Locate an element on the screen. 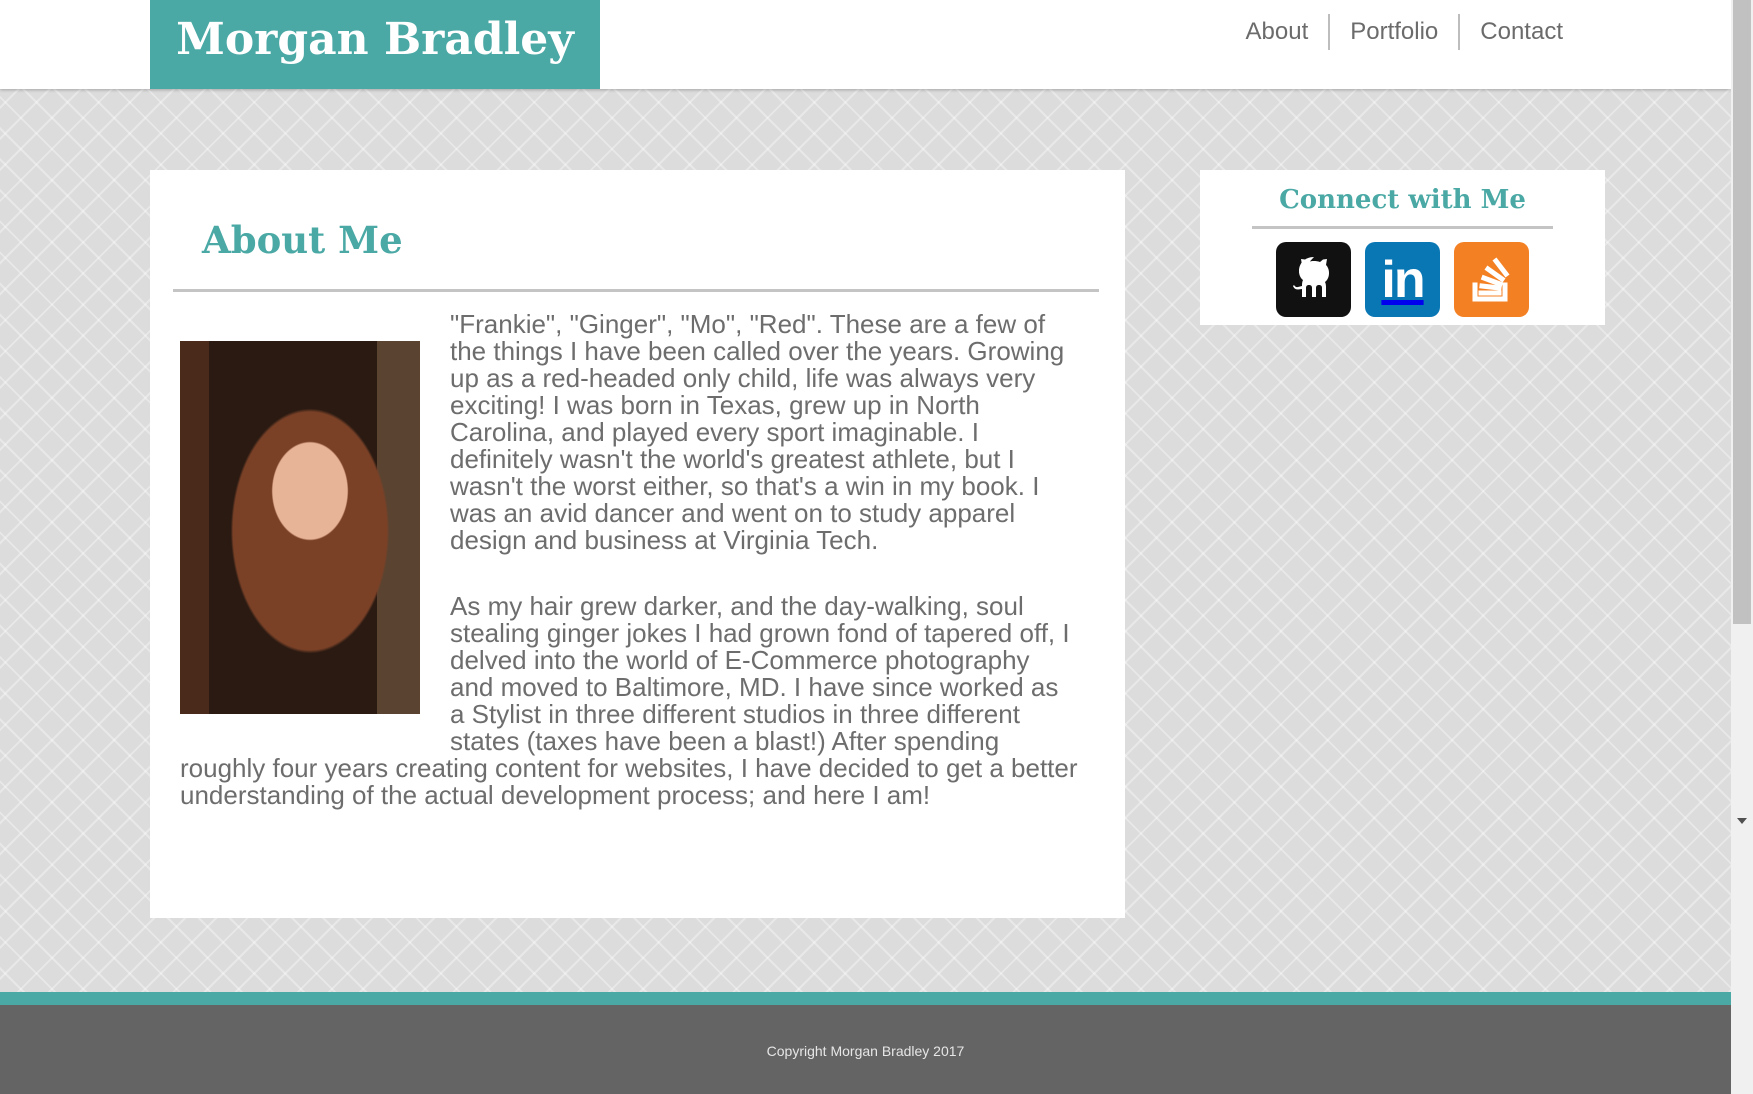 This screenshot has height=1094, width=1753. scrollbar-thumb is located at coordinates (1742, 312).